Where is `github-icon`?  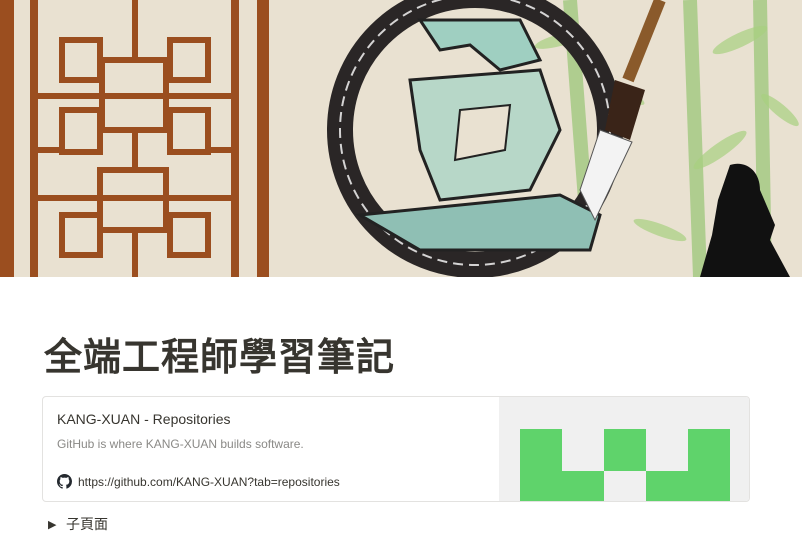 github-icon is located at coordinates (64, 481).